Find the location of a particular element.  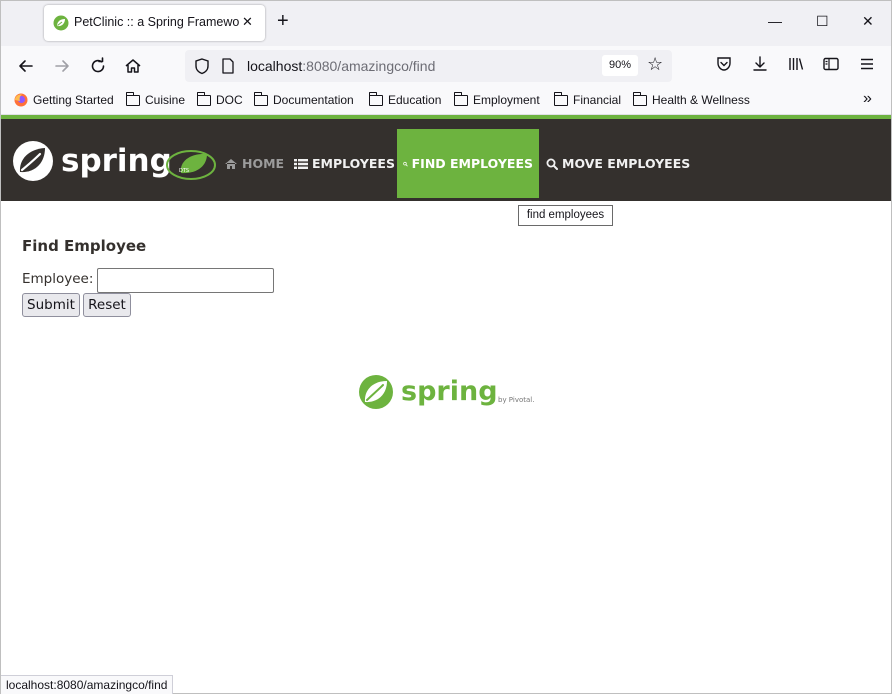

bookmarks-overflow-icon: » is located at coordinates (867, 99).